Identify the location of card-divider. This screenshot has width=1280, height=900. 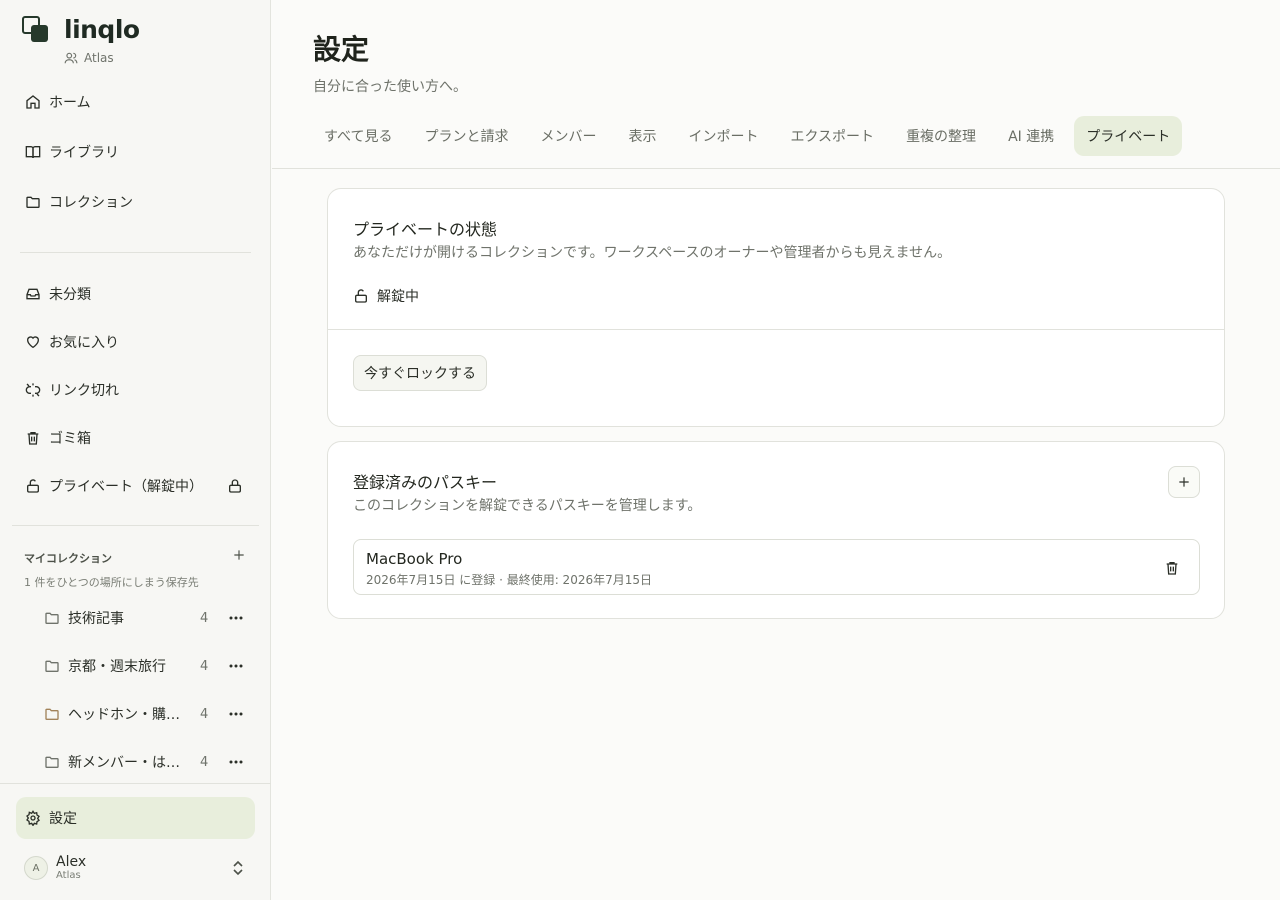
(776, 329).